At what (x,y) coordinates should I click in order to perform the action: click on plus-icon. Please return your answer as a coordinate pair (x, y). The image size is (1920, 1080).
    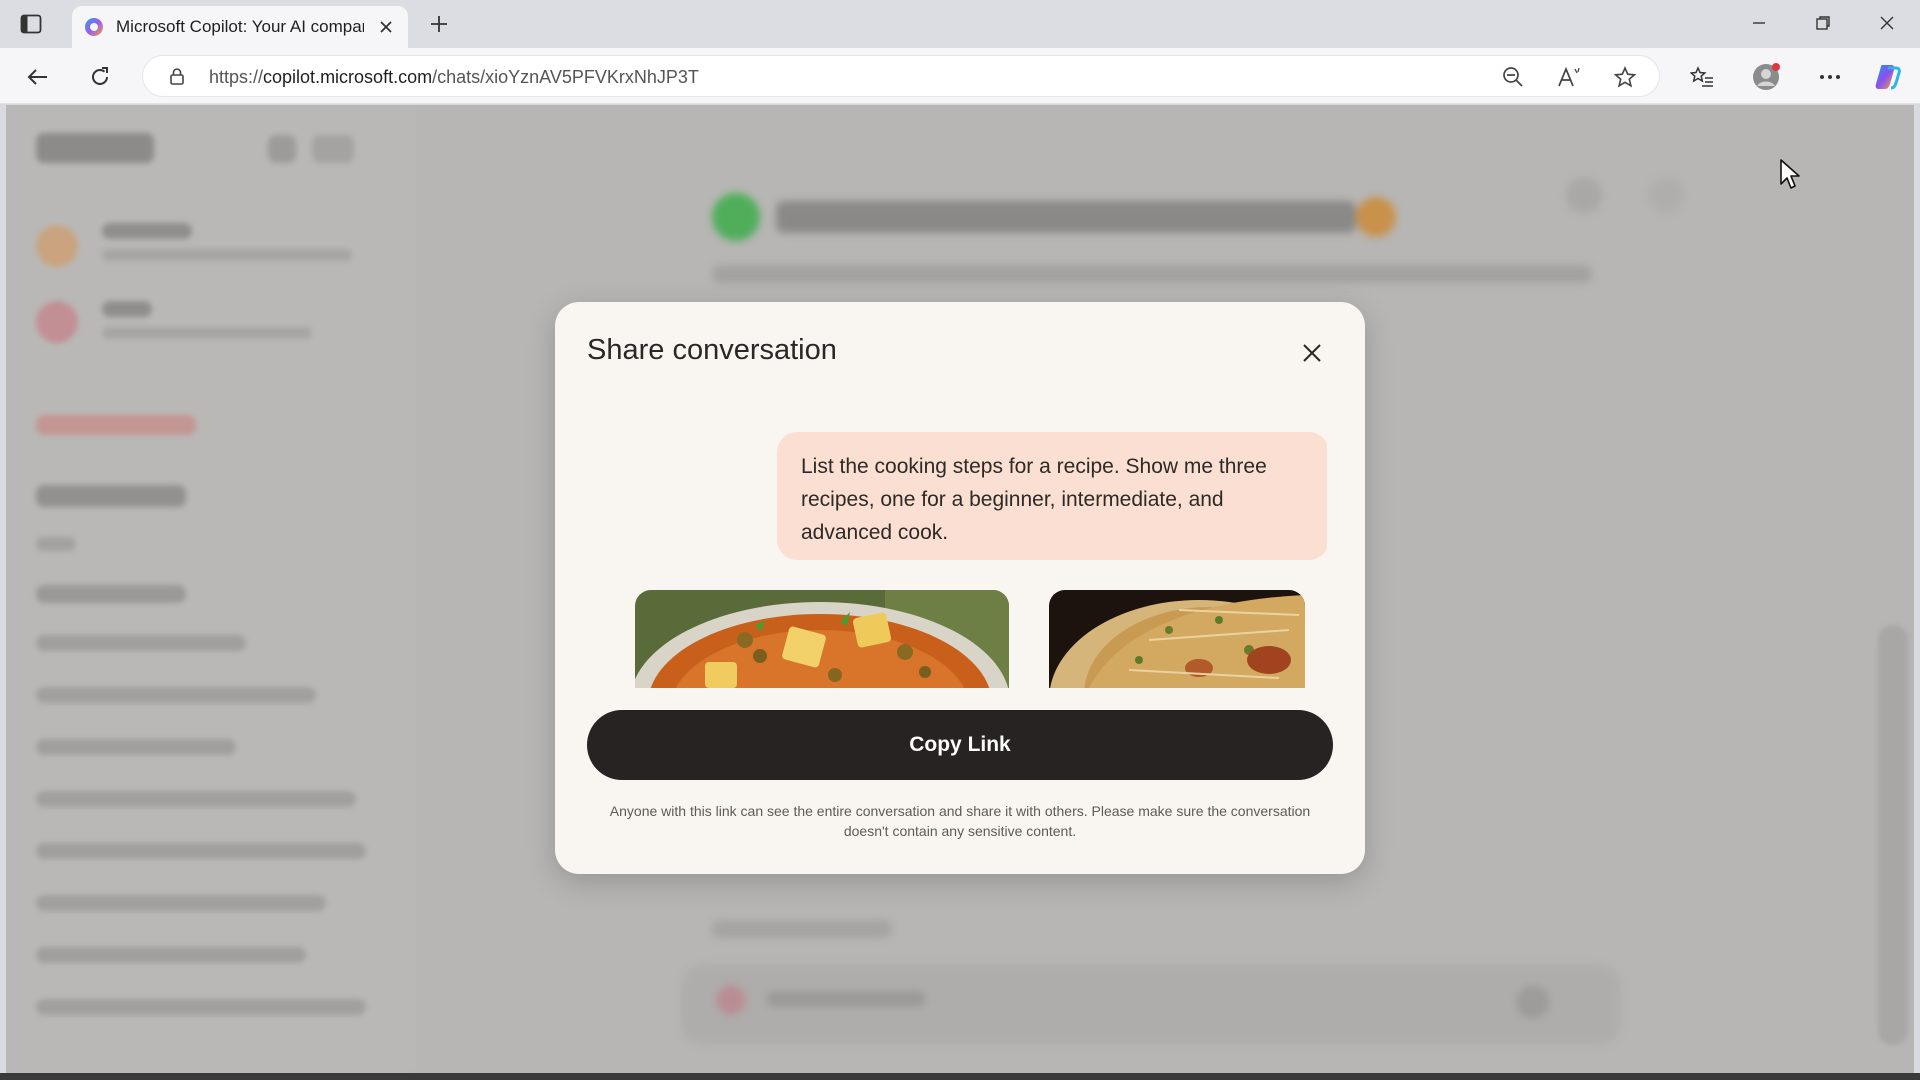
    Looking at the image, I should click on (439, 24).